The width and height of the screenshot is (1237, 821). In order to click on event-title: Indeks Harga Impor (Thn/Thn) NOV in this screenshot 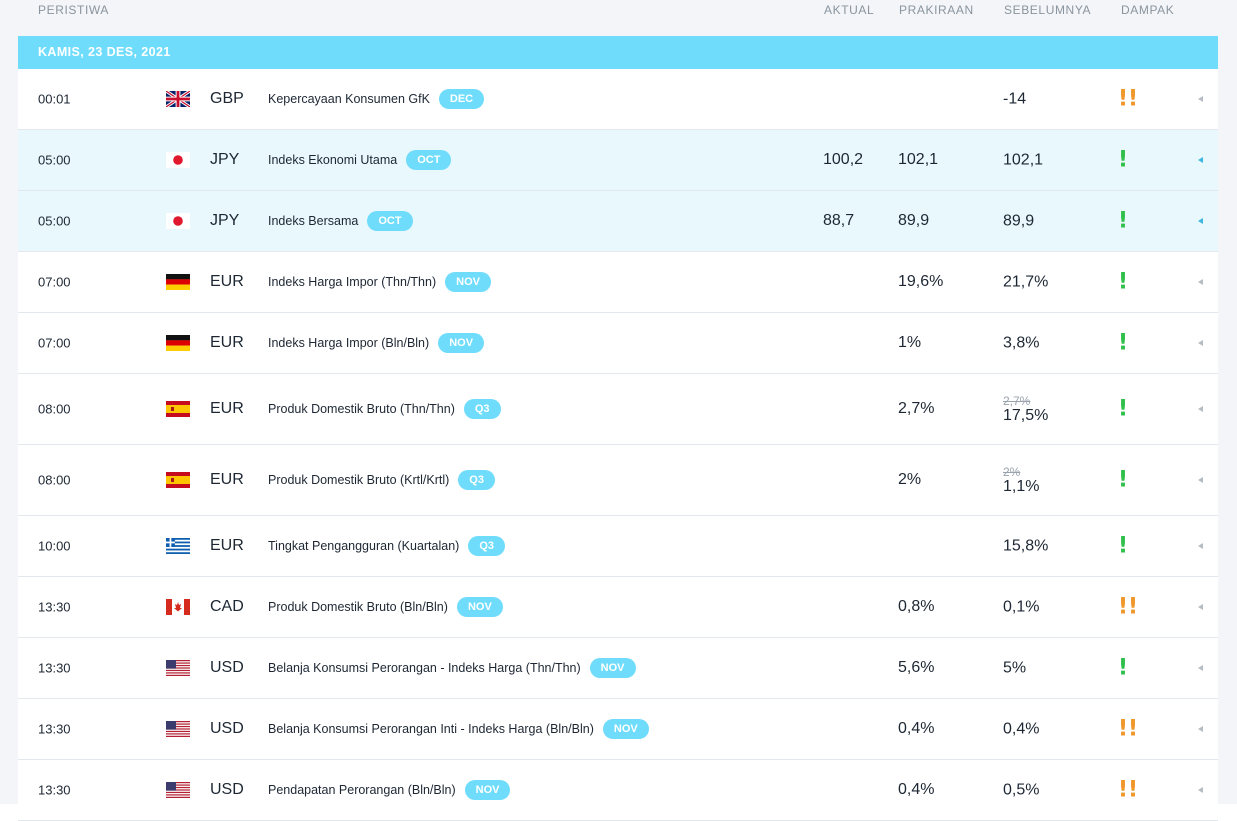, I will do `click(379, 282)`.